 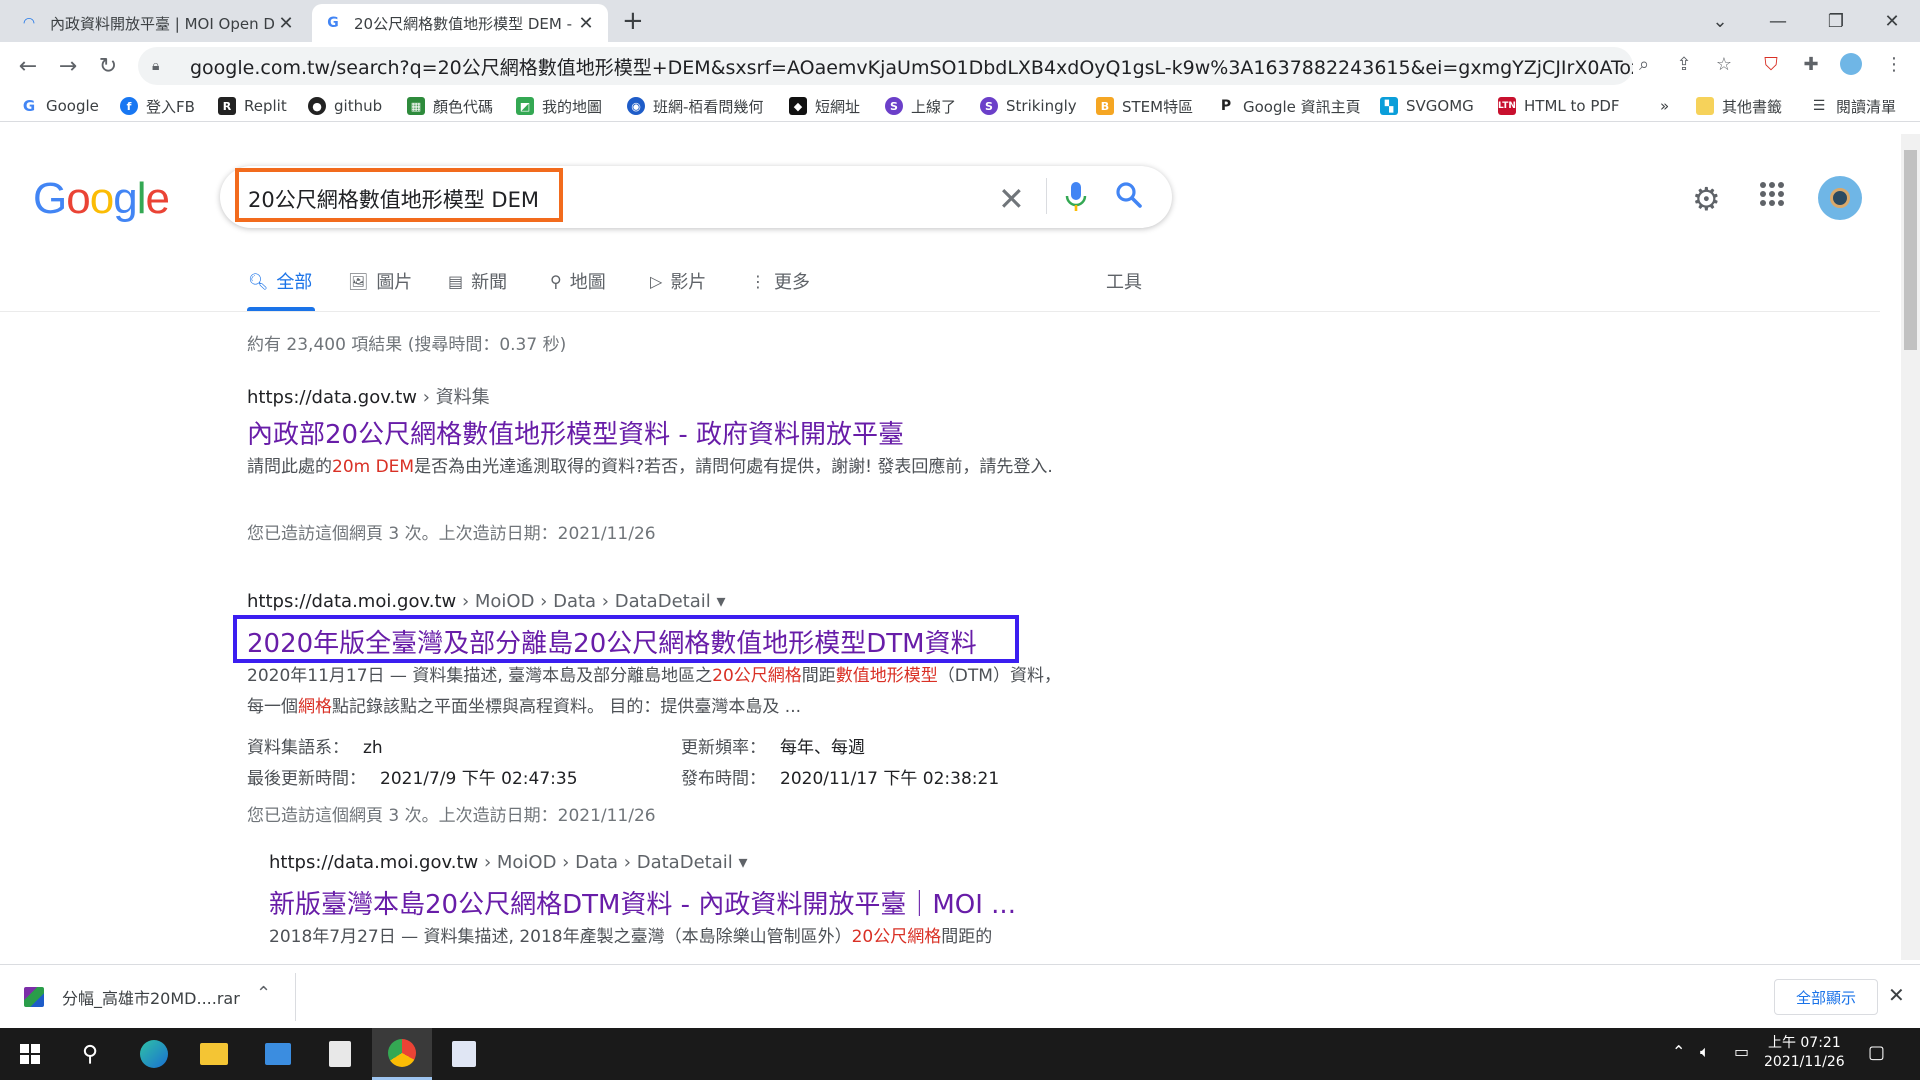 I want to click on bookmark-label: SVGOMG, so click(x=1440, y=106).